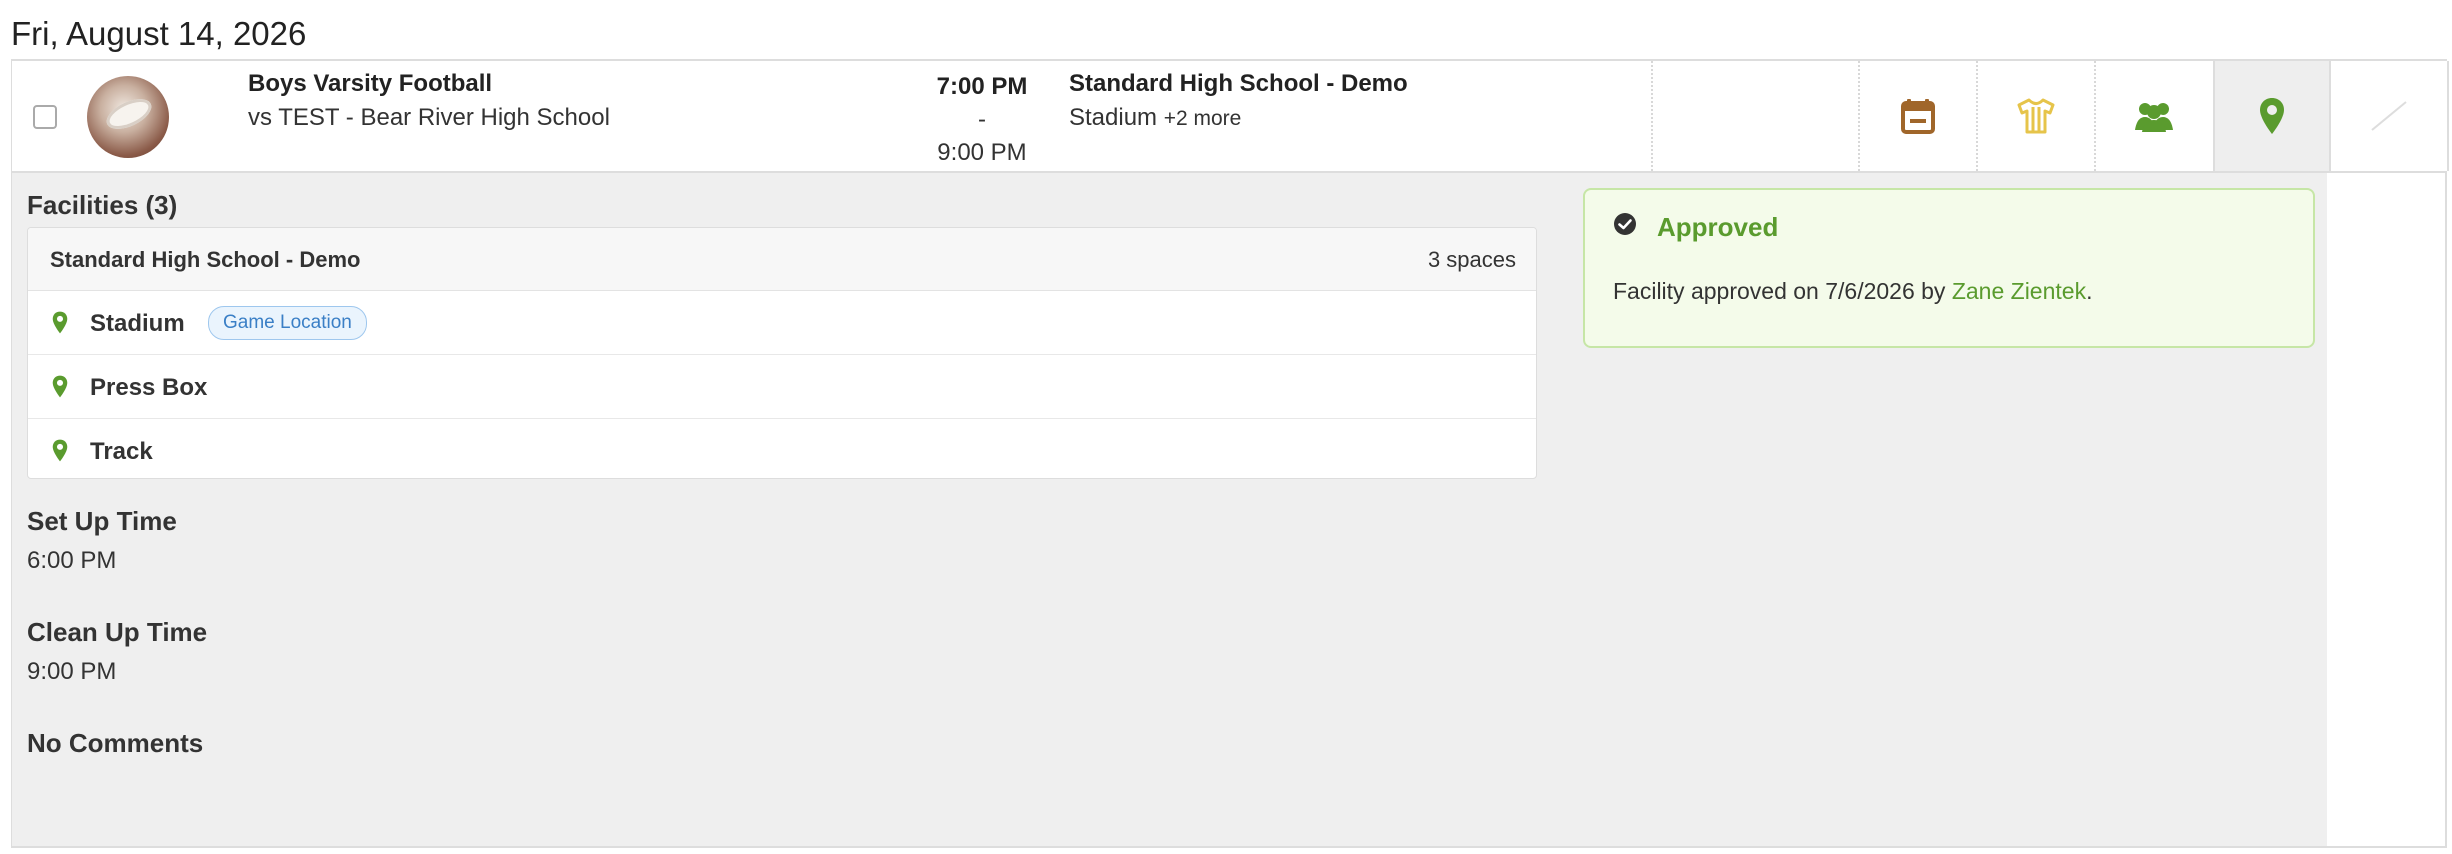  I want to click on setup-time-value: 6:00 PM, so click(72, 560).